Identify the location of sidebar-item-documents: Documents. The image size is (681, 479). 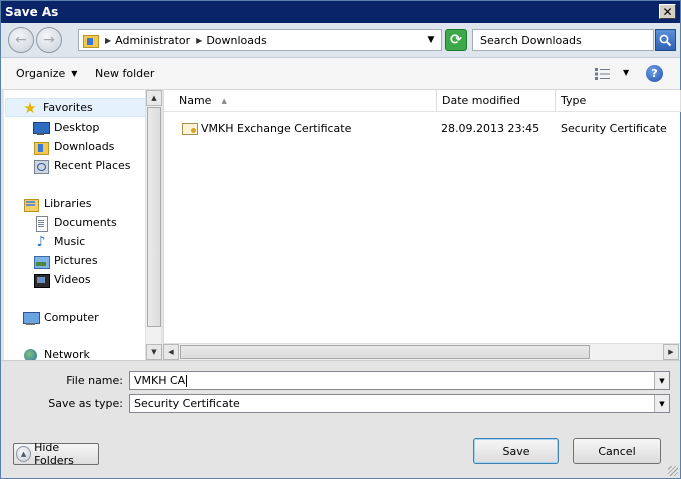
(74, 222).